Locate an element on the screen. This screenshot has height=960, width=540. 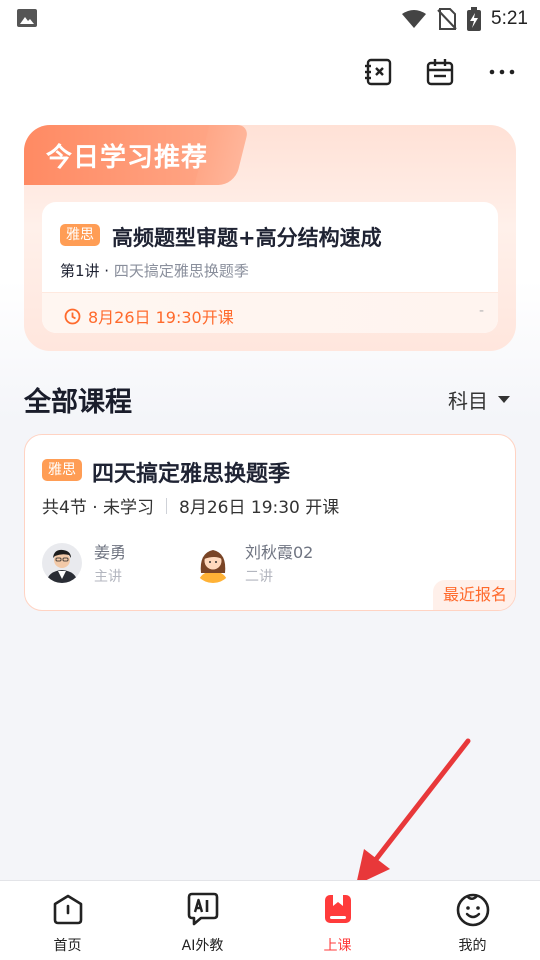
subject-filter-label: 科目 is located at coordinates (468, 401).